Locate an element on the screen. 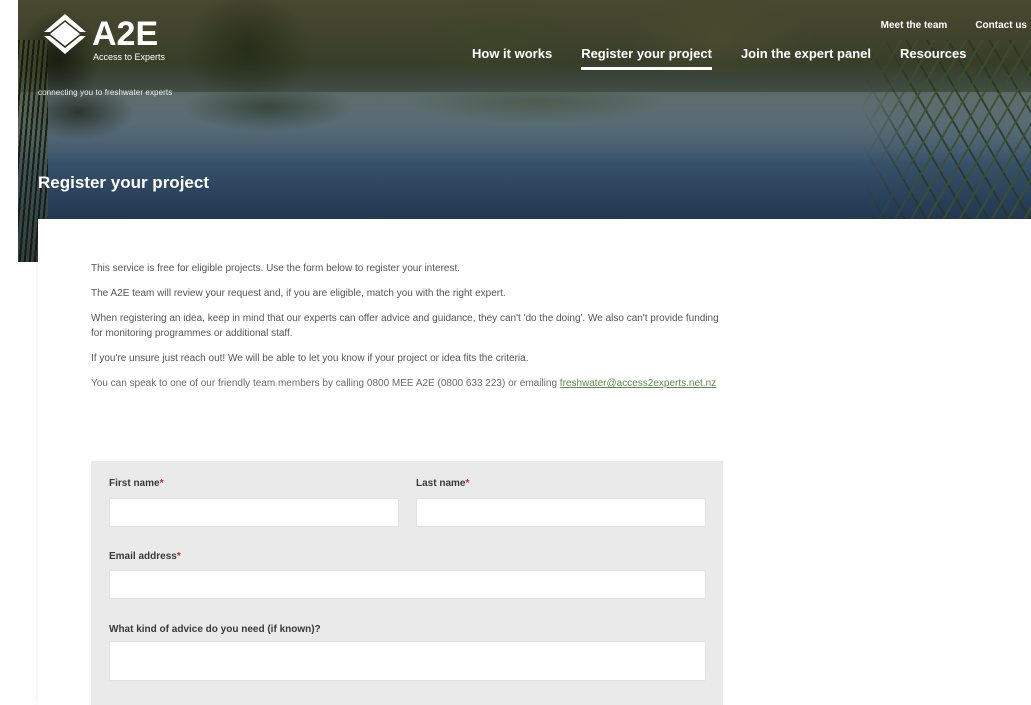 Image resolution: width=1031 pixels, height=705 pixels. last-name-label-text: Last name is located at coordinates (441, 483).